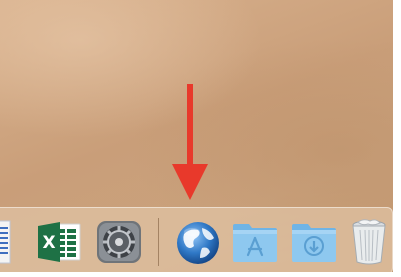 This screenshot has width=401, height=277. I want to click on screenshot-bottom-border, so click(200, 274).